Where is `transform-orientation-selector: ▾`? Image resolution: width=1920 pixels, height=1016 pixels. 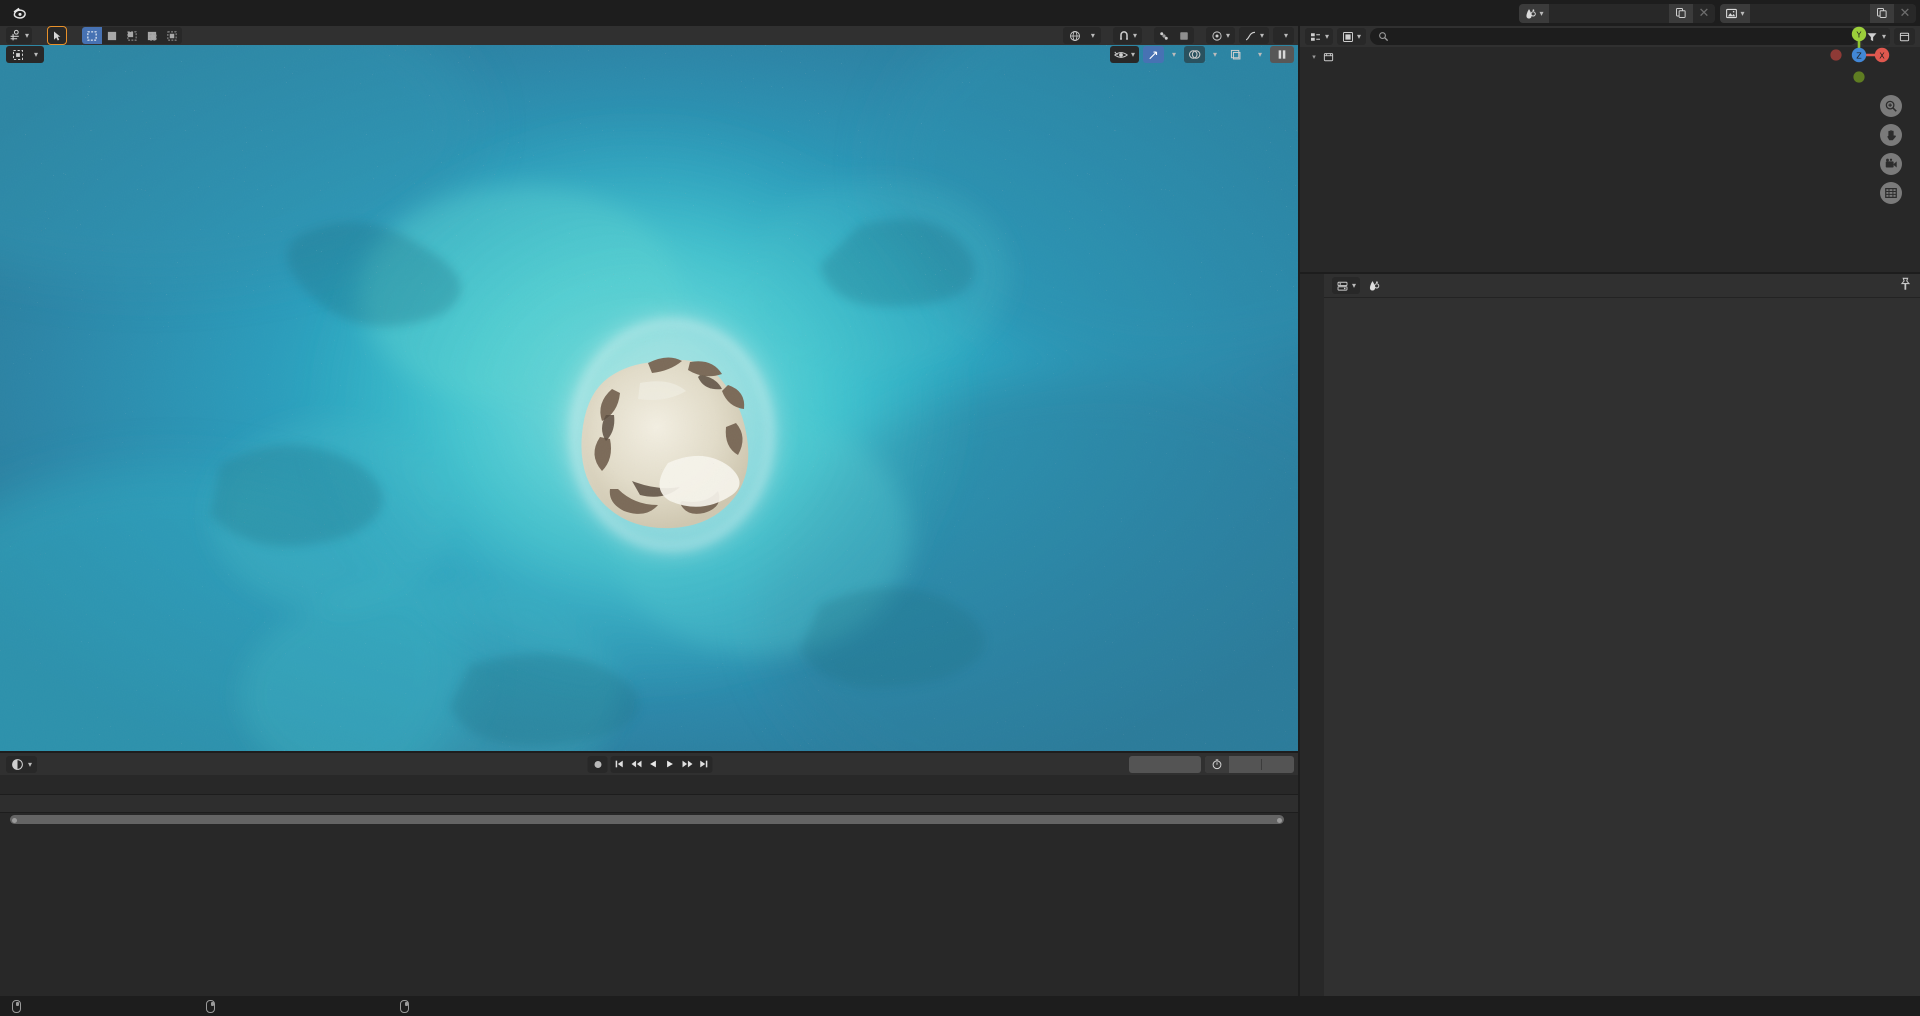
transform-orientation-selector: ▾ is located at coordinates (1081, 35).